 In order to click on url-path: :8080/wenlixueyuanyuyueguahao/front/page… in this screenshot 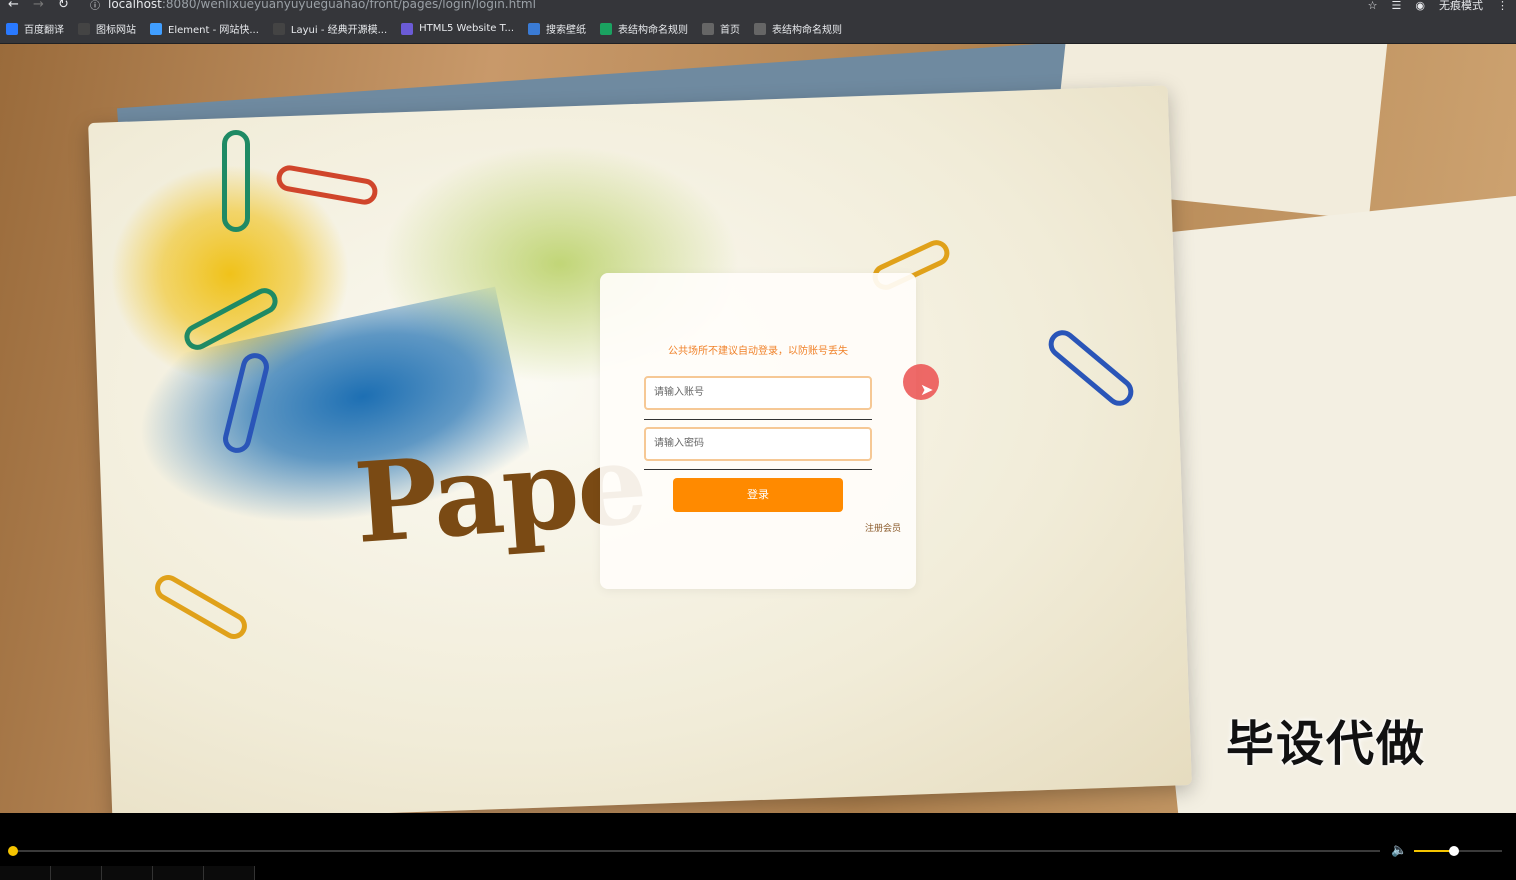, I will do `click(348, 5)`.